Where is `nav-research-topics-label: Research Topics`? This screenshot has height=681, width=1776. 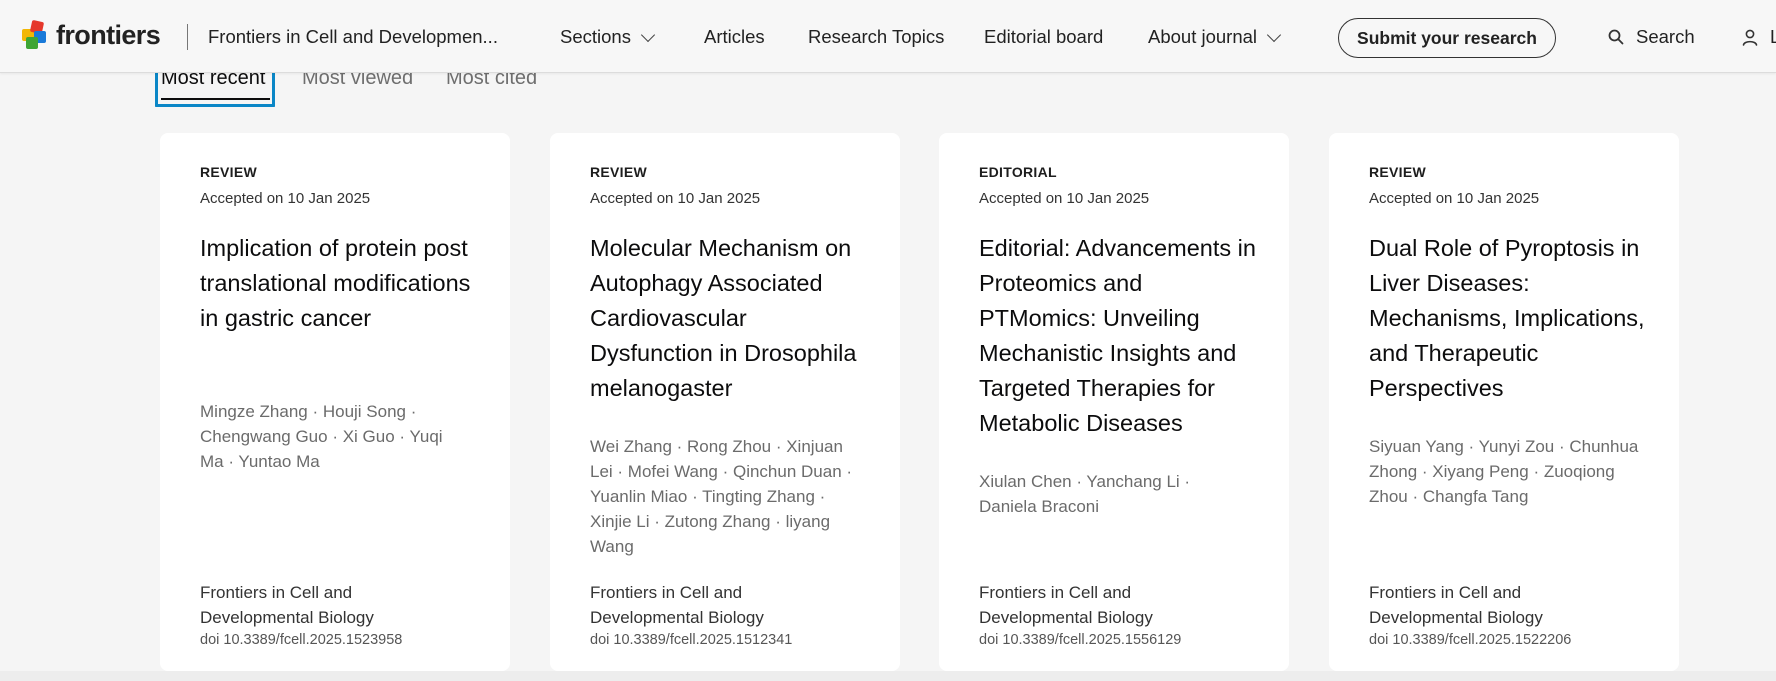
nav-research-topics-label: Research Topics is located at coordinates (876, 36).